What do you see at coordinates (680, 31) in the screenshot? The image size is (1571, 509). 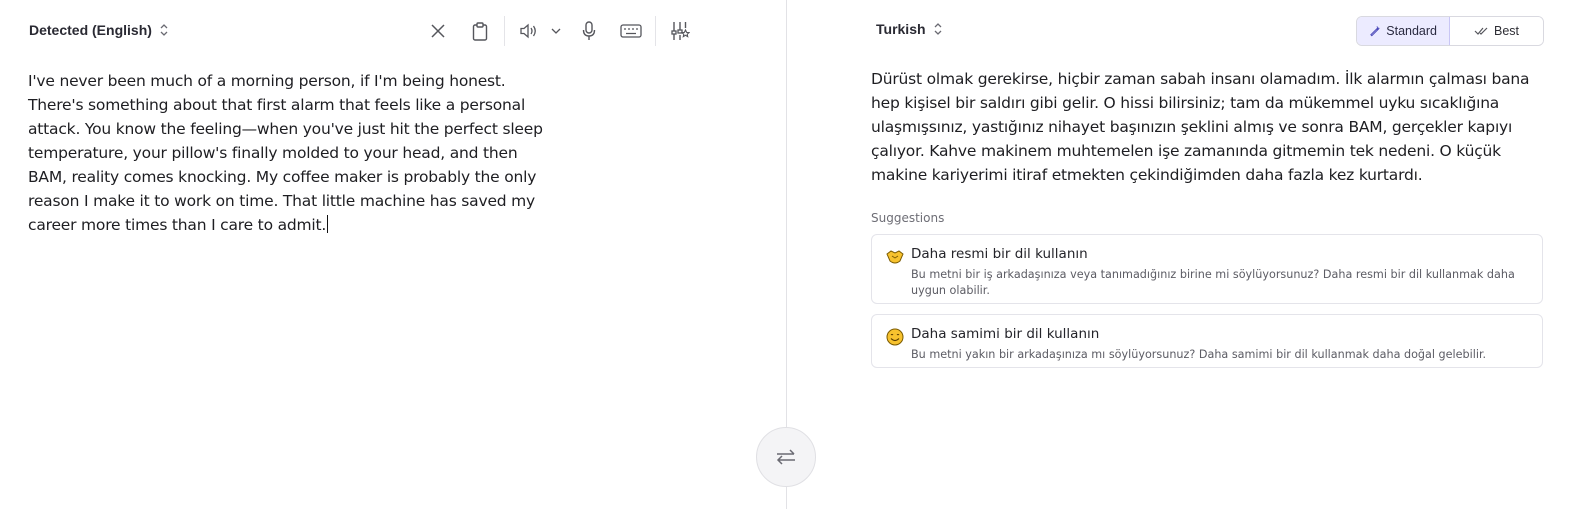 I see `settings-sliders-icon` at bounding box center [680, 31].